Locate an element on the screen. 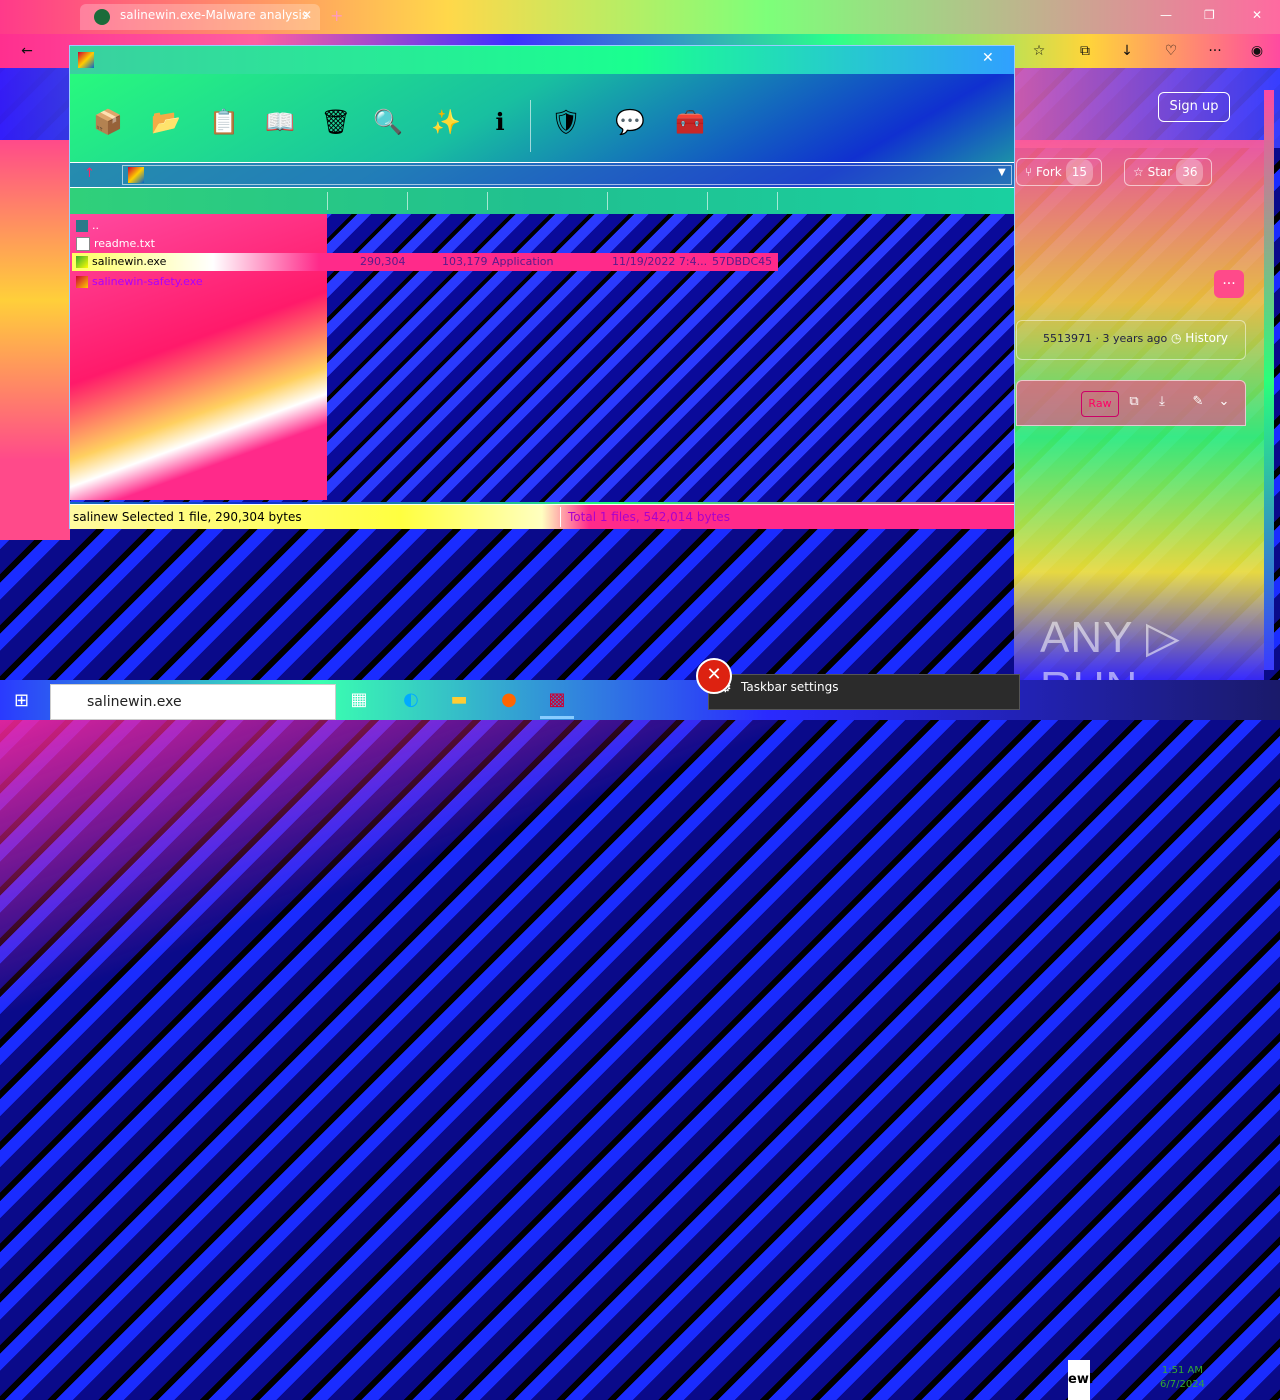 The width and height of the screenshot is (1280, 1400). column-type is located at coordinates (607, 201).